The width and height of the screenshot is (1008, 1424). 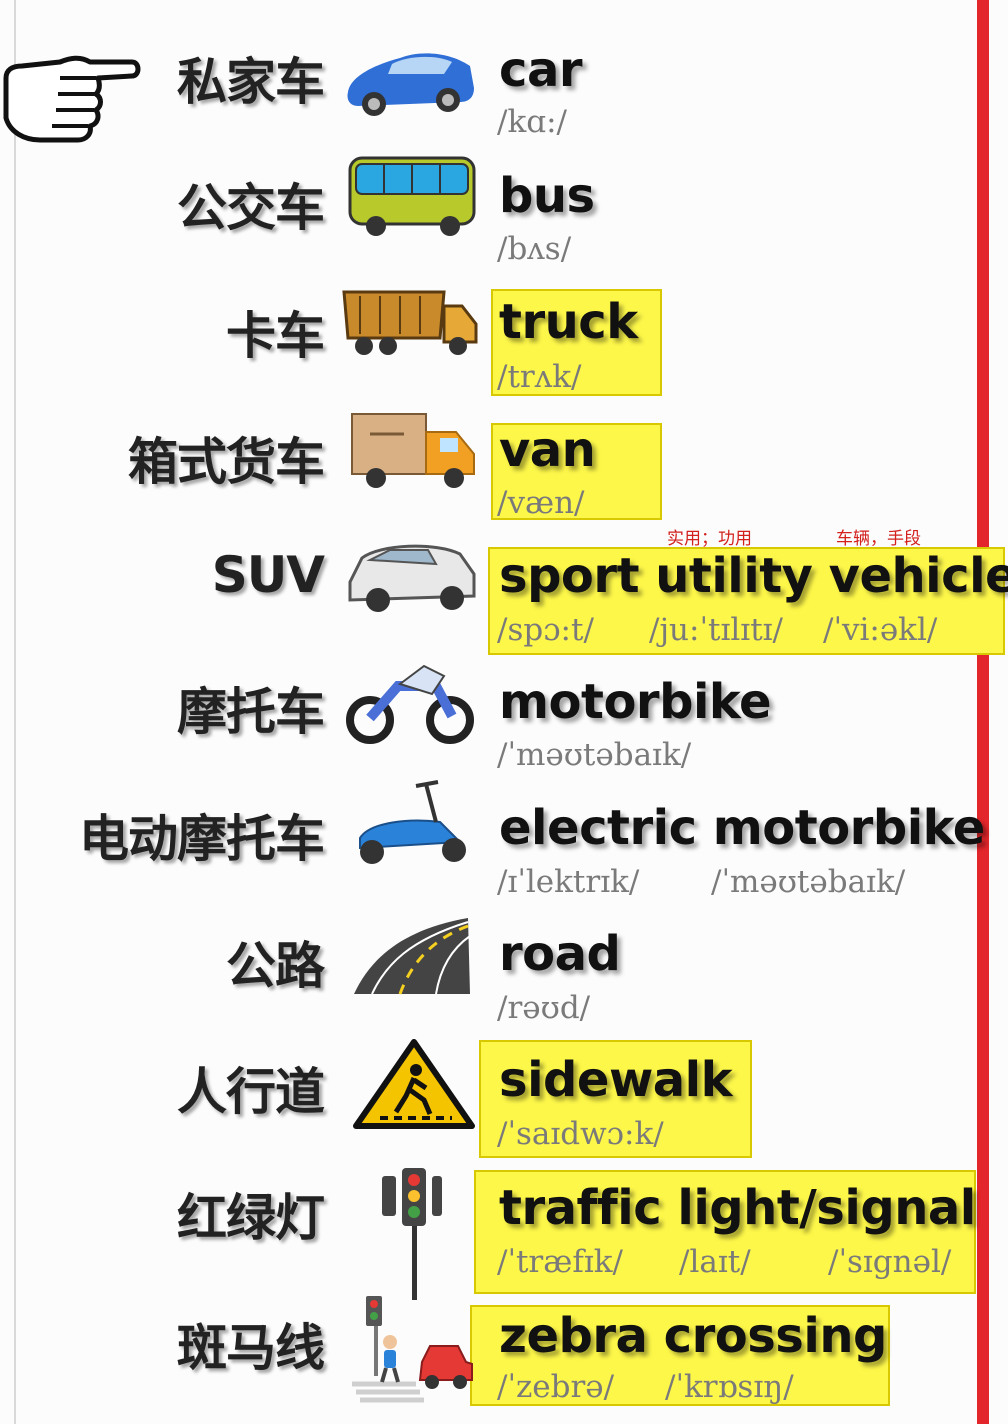 What do you see at coordinates (532, 122) in the screenshot?
I see `phonetic-car: /kɑ:/` at bounding box center [532, 122].